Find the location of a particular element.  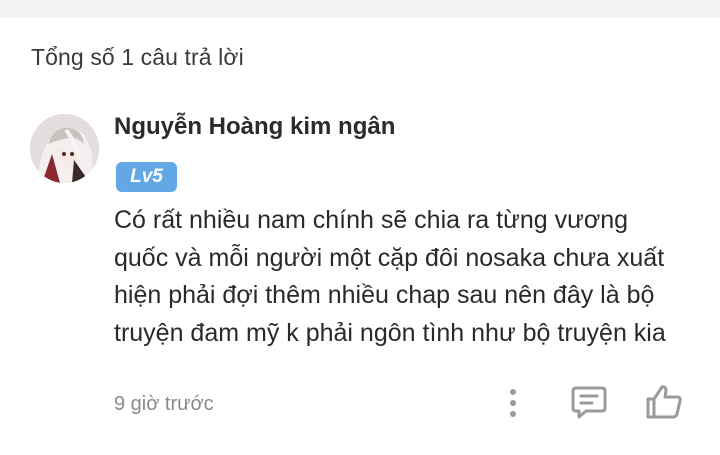

answer-count-title: Tổng số 1 câu trả lời is located at coordinates (137, 57).